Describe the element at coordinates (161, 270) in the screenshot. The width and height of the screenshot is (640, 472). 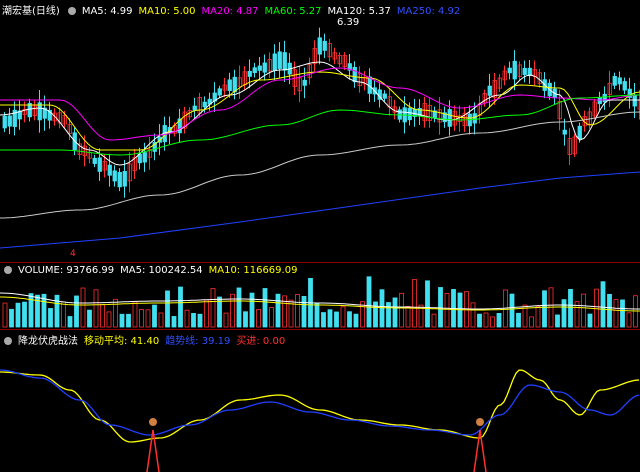
I see `vol-ma5-label: MA5: 100242.54` at that location.